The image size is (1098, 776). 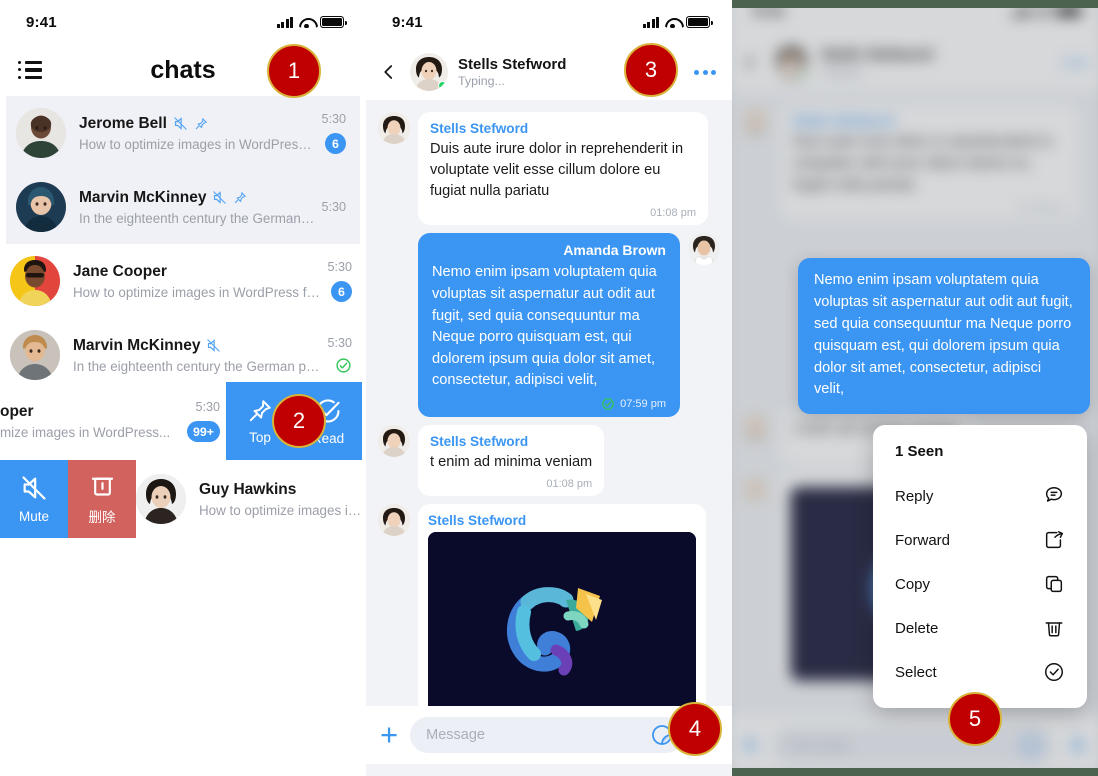 I want to click on bottom-edge-strip, so click(x=915, y=772).